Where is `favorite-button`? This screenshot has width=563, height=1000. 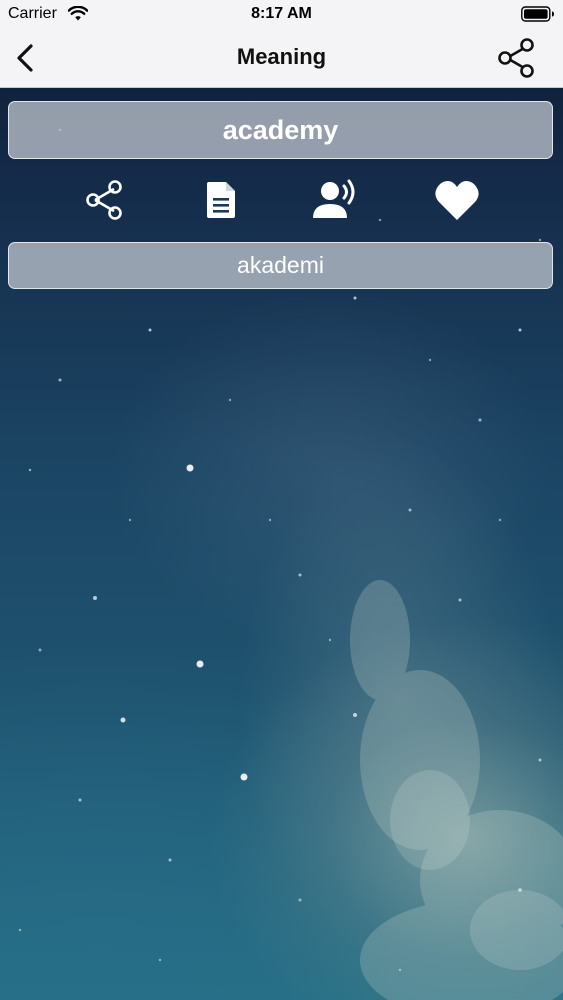 favorite-button is located at coordinates (457, 202).